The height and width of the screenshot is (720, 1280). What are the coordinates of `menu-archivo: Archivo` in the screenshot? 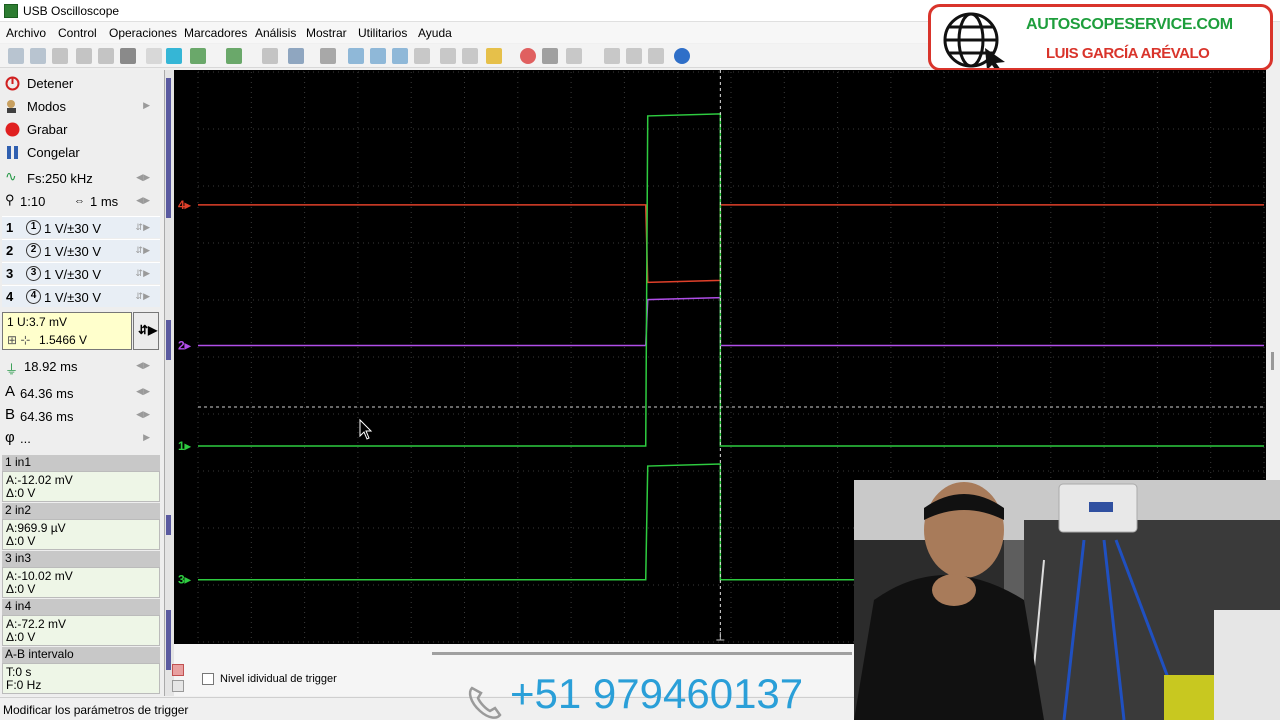 It's located at (26, 33).